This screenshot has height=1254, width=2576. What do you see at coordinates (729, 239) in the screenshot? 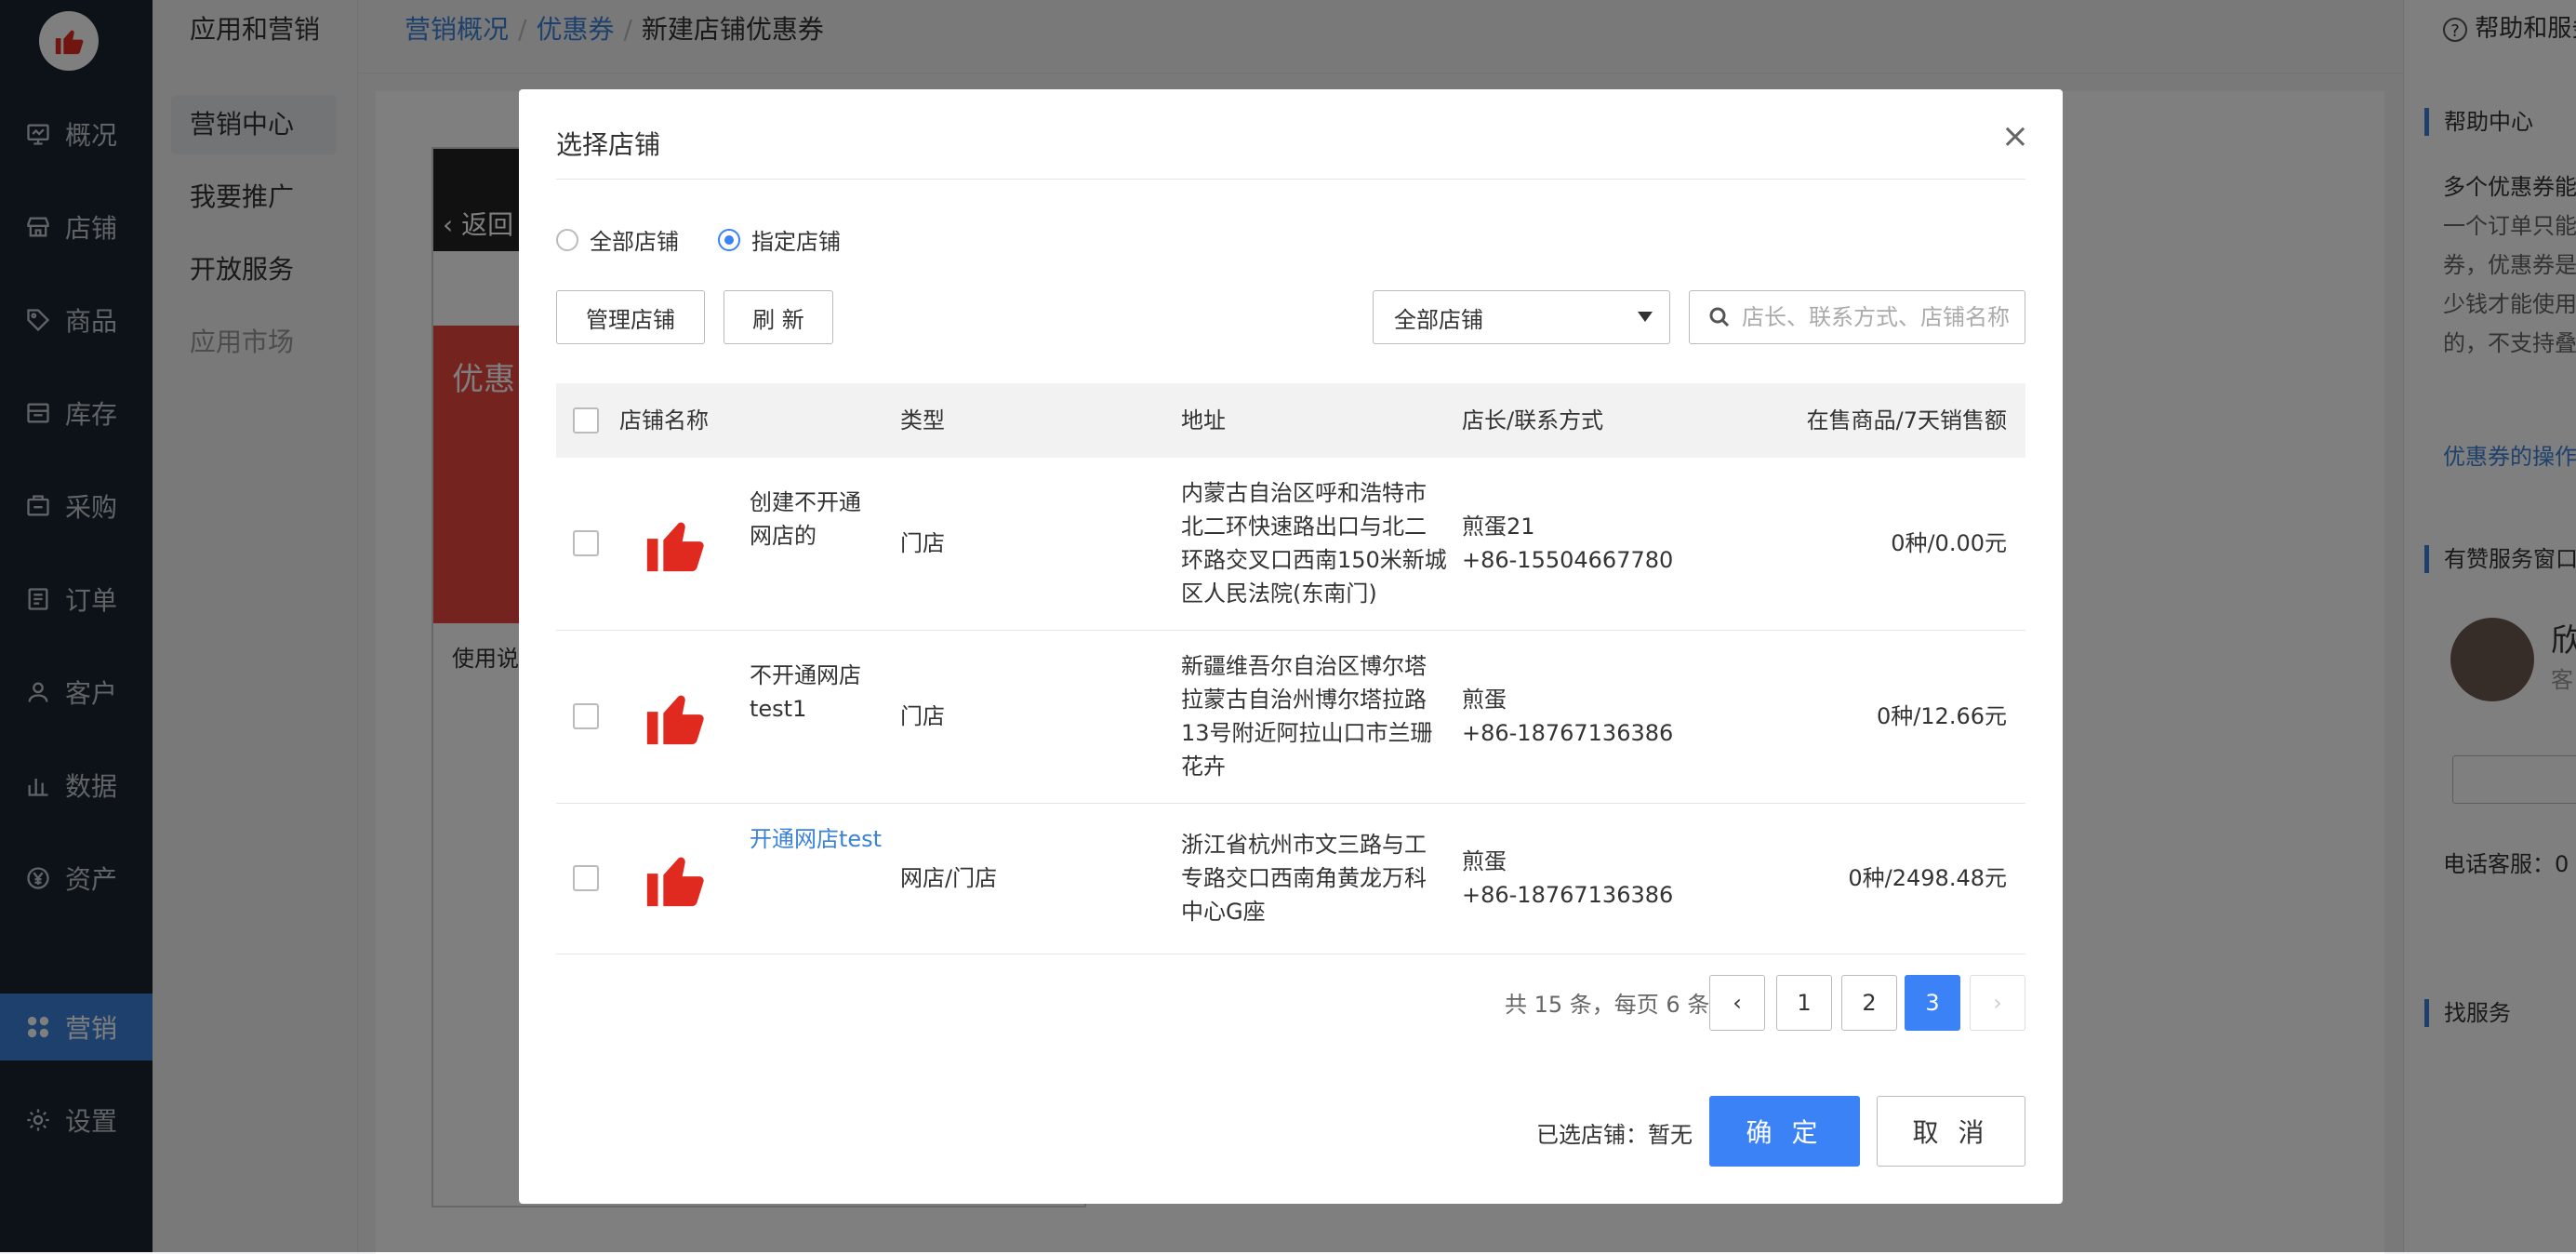
I see `radio-circle-checked-icon` at bounding box center [729, 239].